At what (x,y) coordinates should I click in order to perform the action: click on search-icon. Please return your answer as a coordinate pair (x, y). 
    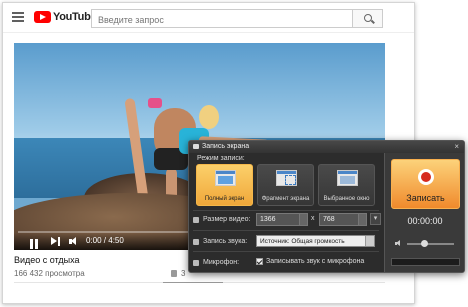
    Looking at the image, I should click on (368, 18).